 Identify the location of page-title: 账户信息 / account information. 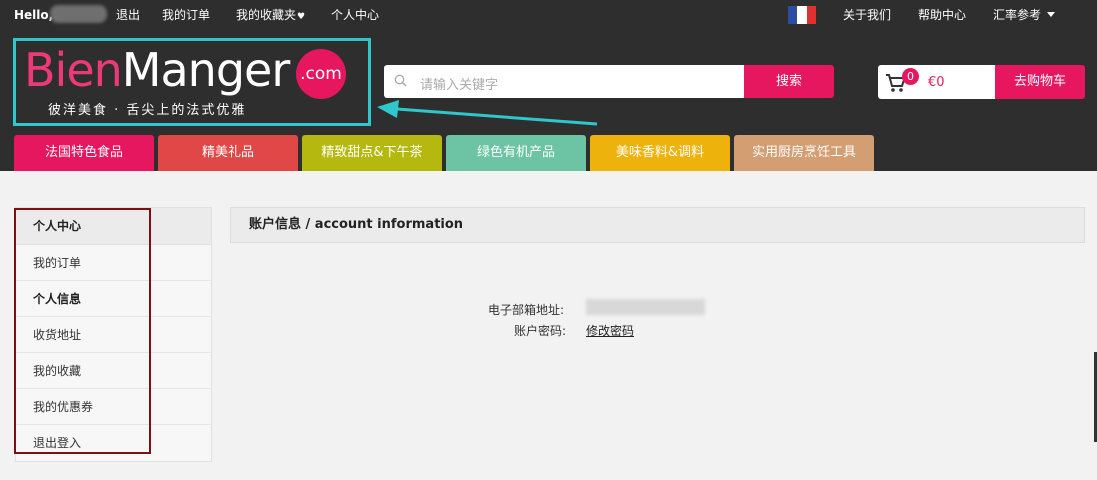
(657, 225).